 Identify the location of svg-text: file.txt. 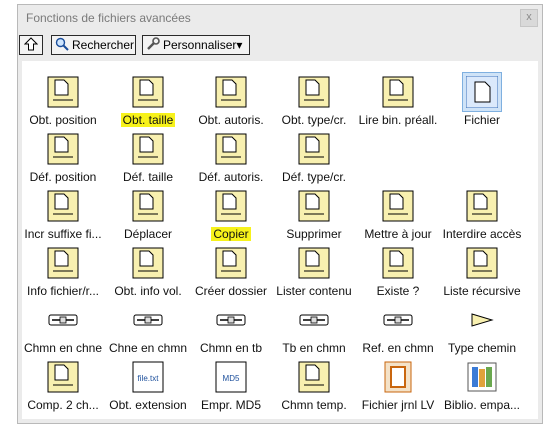
(149, 378).